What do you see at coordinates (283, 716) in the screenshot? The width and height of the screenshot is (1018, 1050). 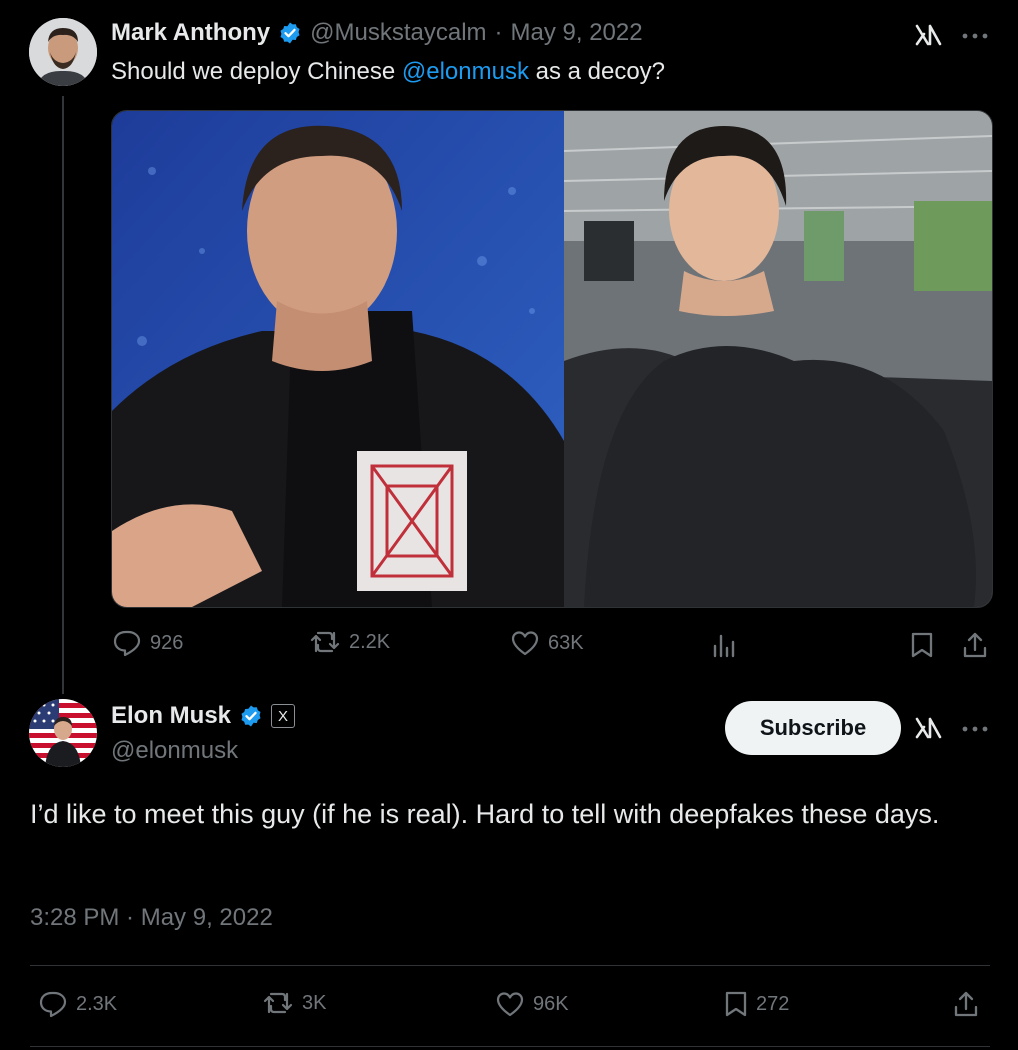 I see `affiliate-badge: X` at bounding box center [283, 716].